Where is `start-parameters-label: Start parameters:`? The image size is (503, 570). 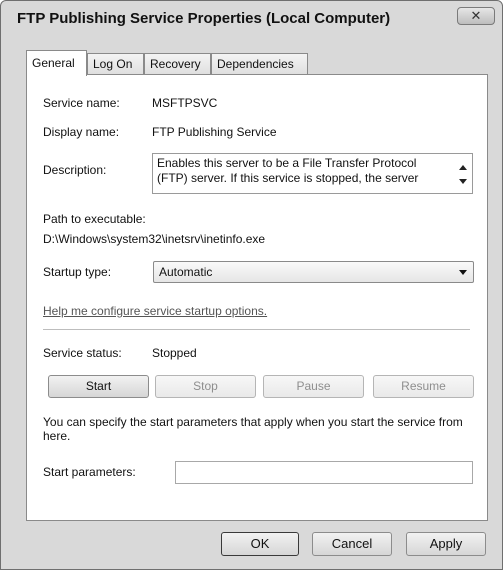 start-parameters-label: Start parameters: is located at coordinates (89, 472).